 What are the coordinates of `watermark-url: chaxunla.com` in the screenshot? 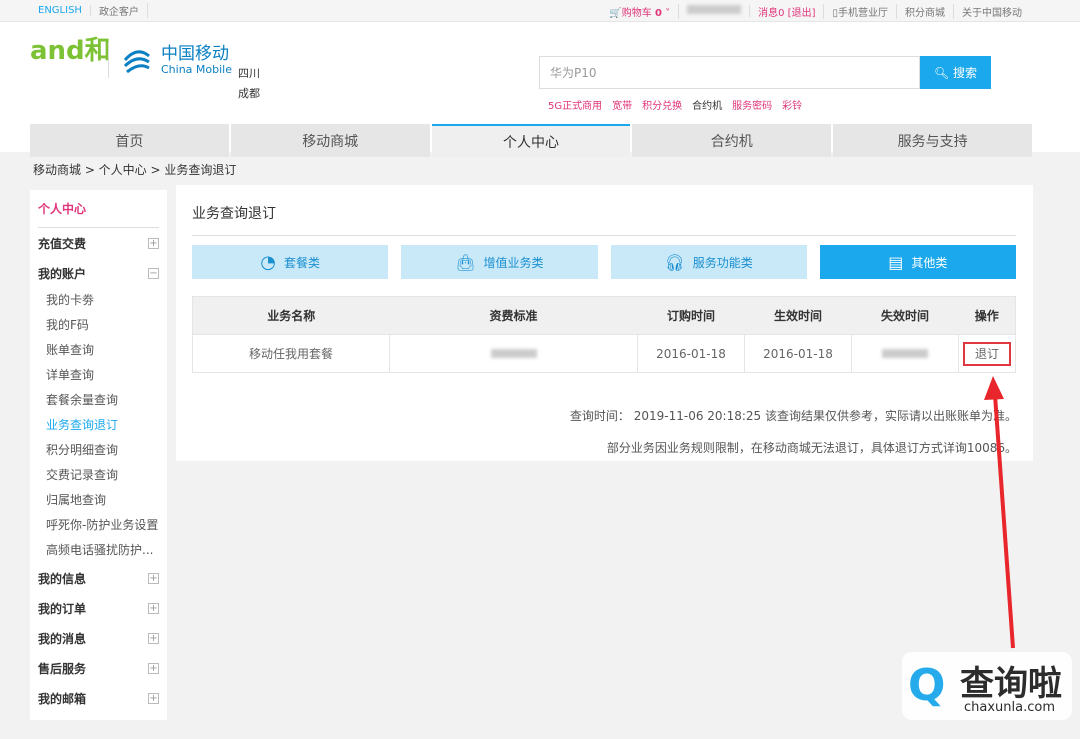 It's located at (1009, 707).